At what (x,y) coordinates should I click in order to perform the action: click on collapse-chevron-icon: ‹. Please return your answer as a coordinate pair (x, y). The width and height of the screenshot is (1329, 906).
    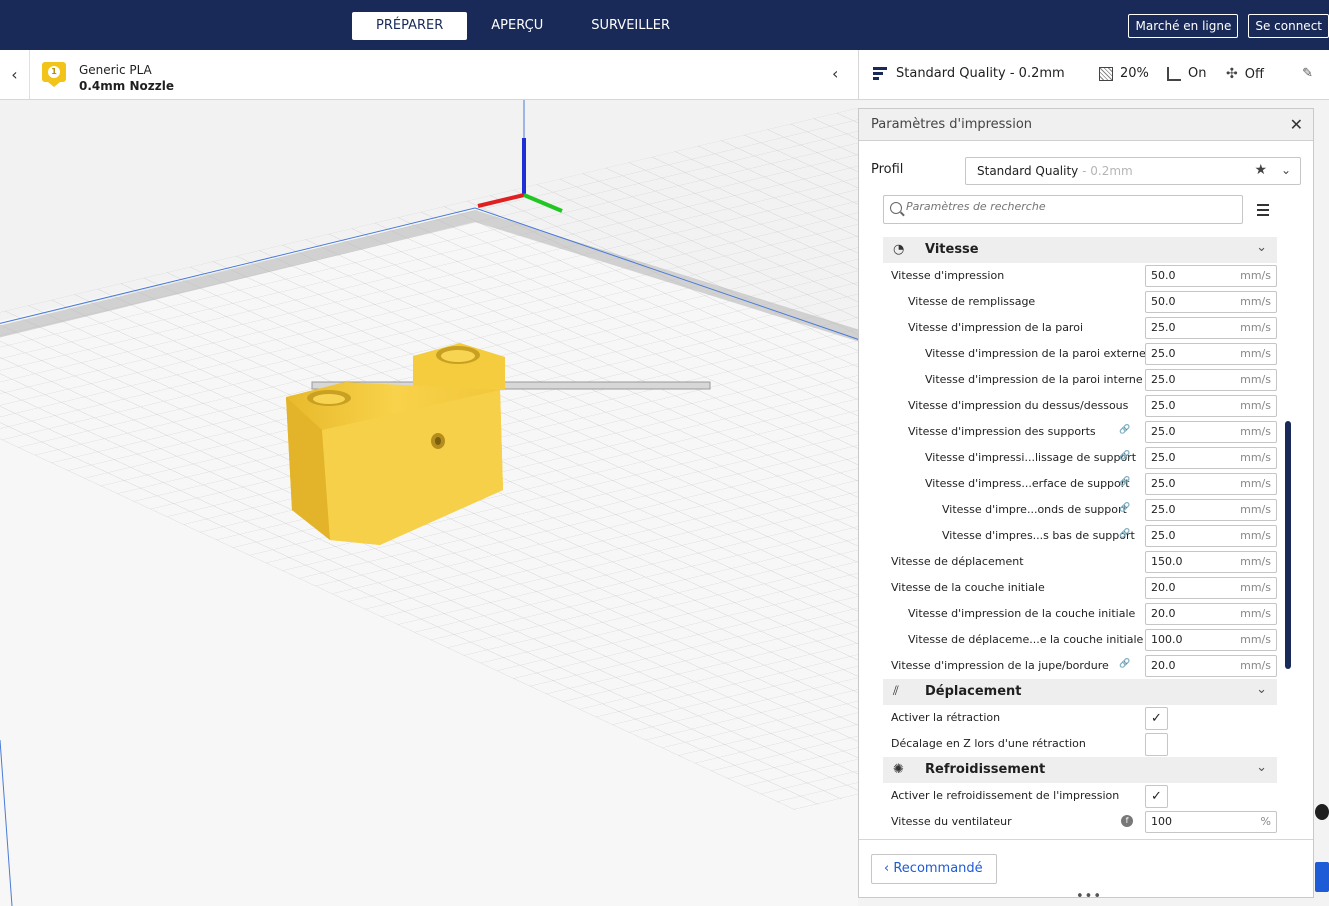
    Looking at the image, I should click on (835, 73).